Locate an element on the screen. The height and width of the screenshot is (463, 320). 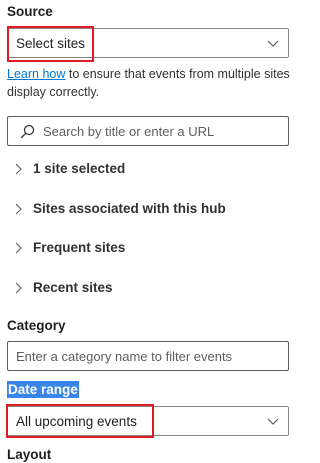
tree-item-hub-sites: Sites associated with this hub is located at coordinates (149, 209).